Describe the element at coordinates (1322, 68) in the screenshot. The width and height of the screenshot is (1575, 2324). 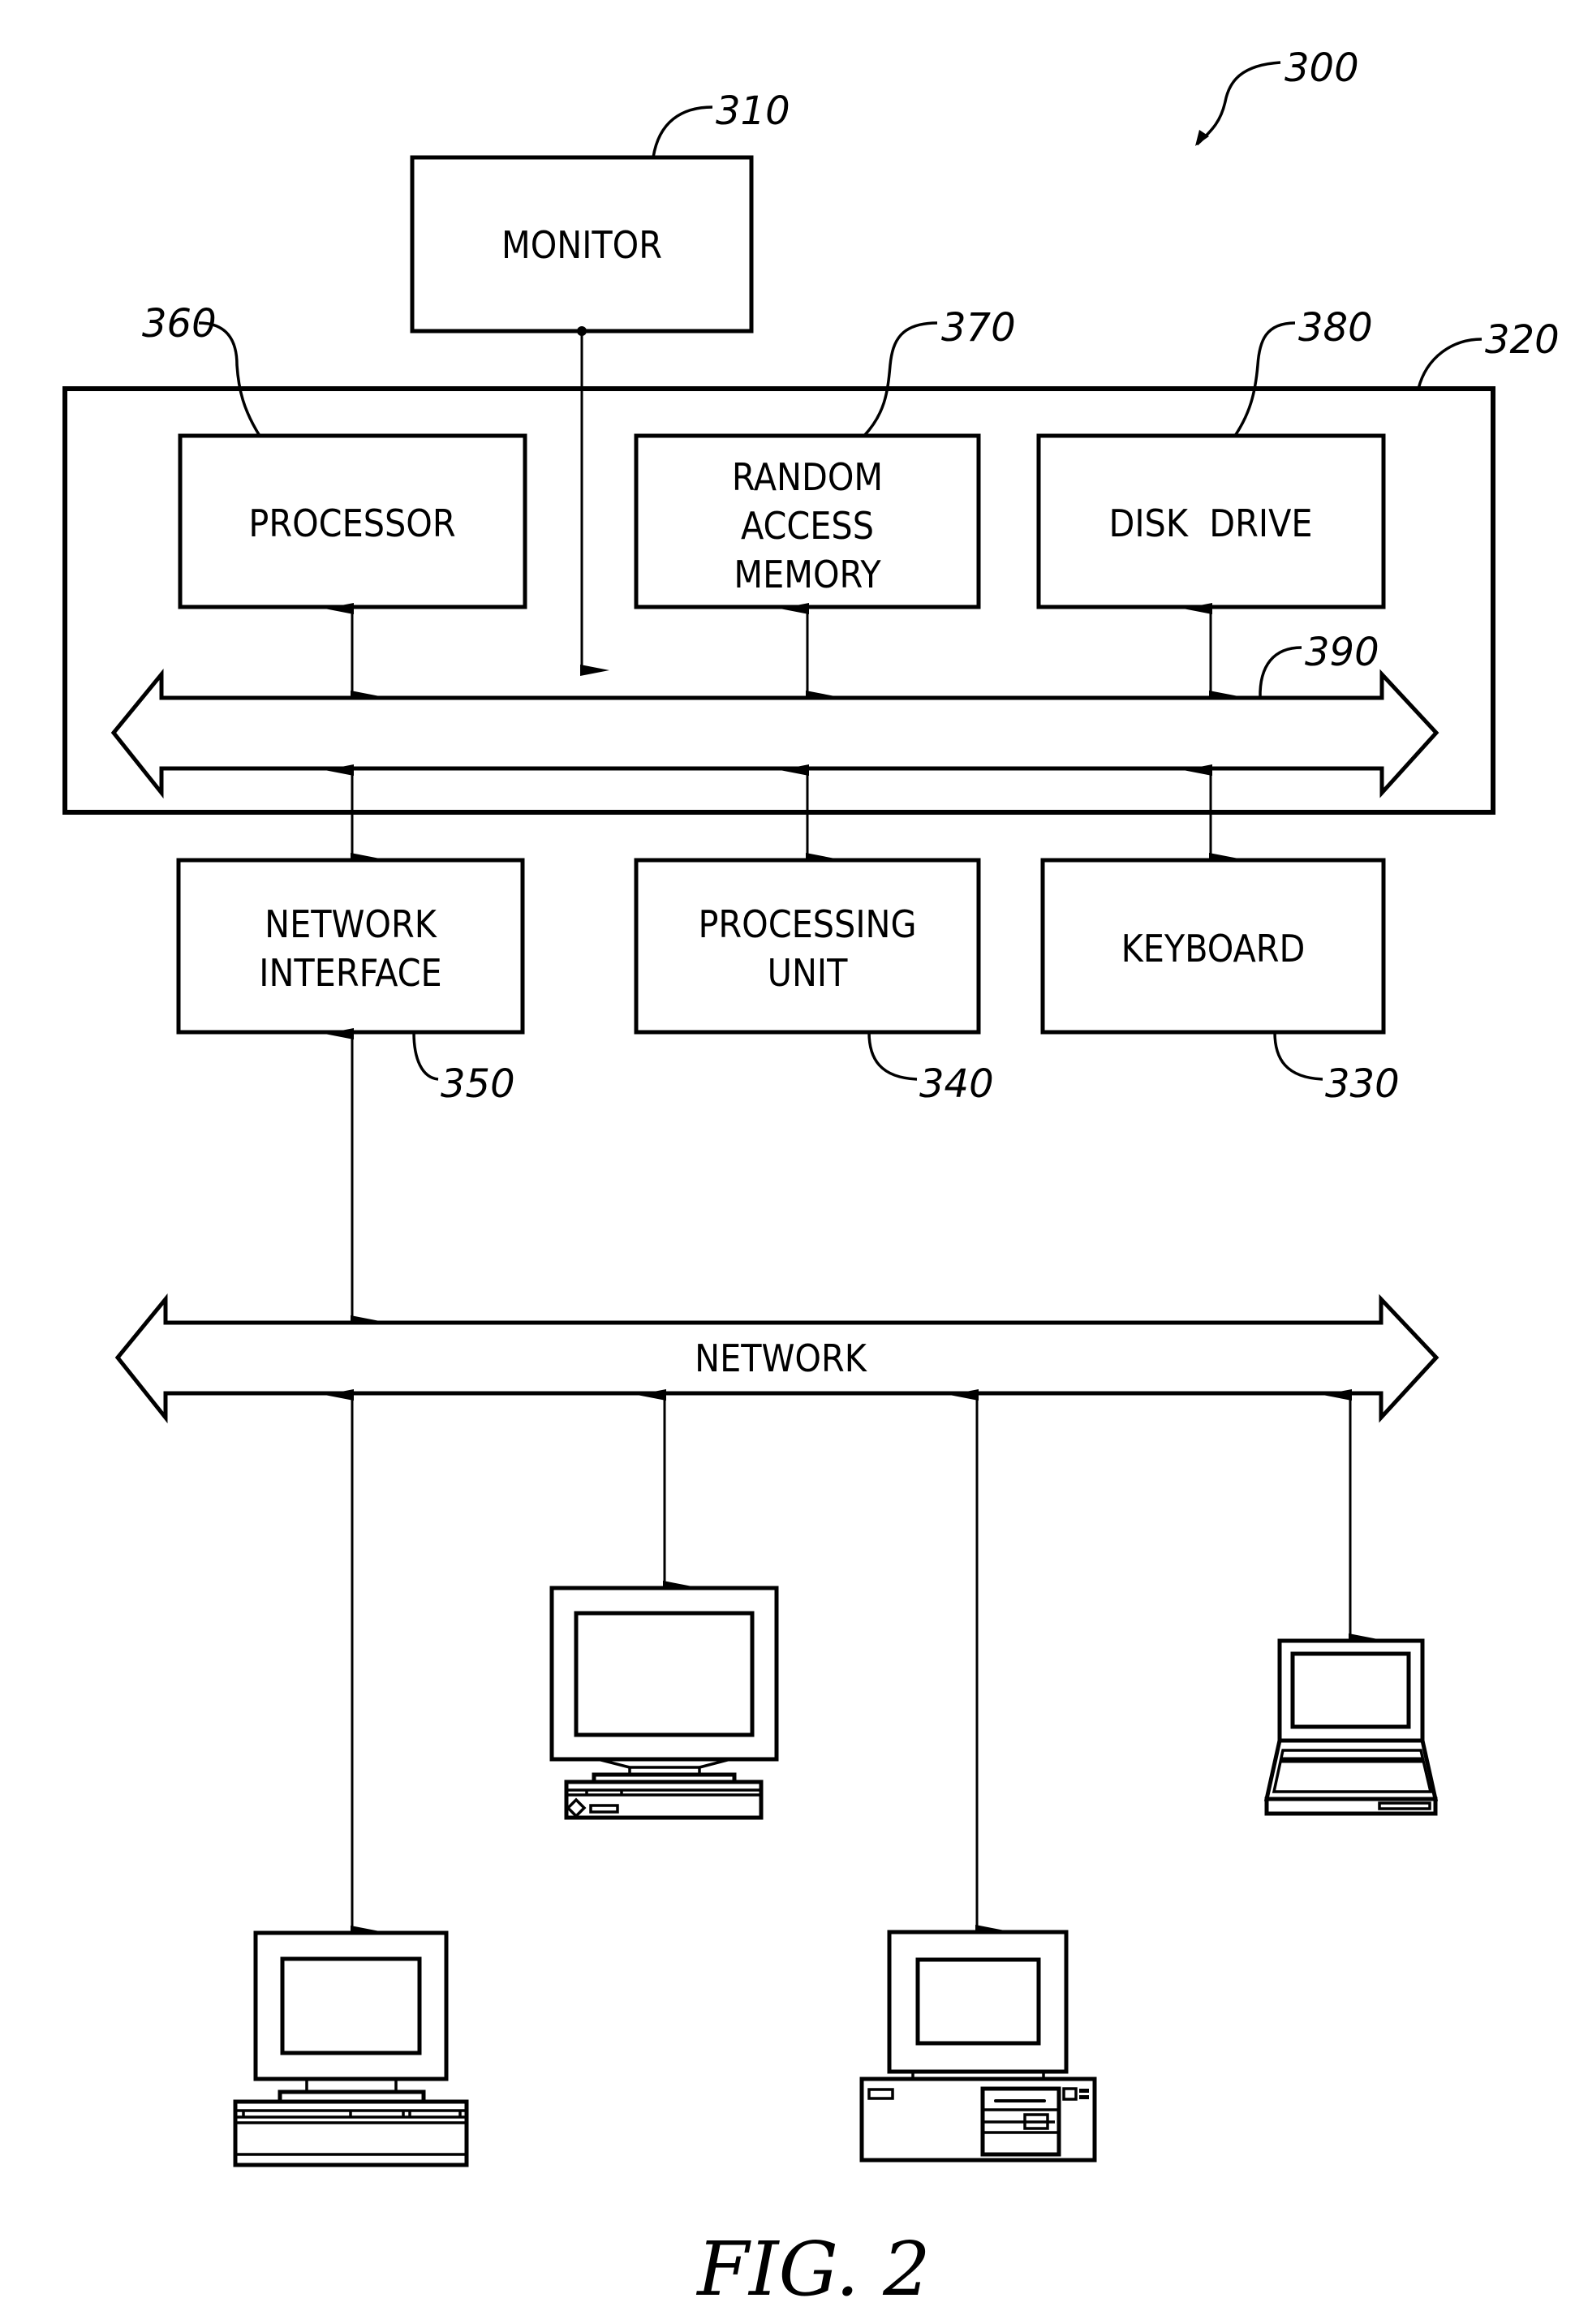
I see `ref-label-300: 300` at that location.